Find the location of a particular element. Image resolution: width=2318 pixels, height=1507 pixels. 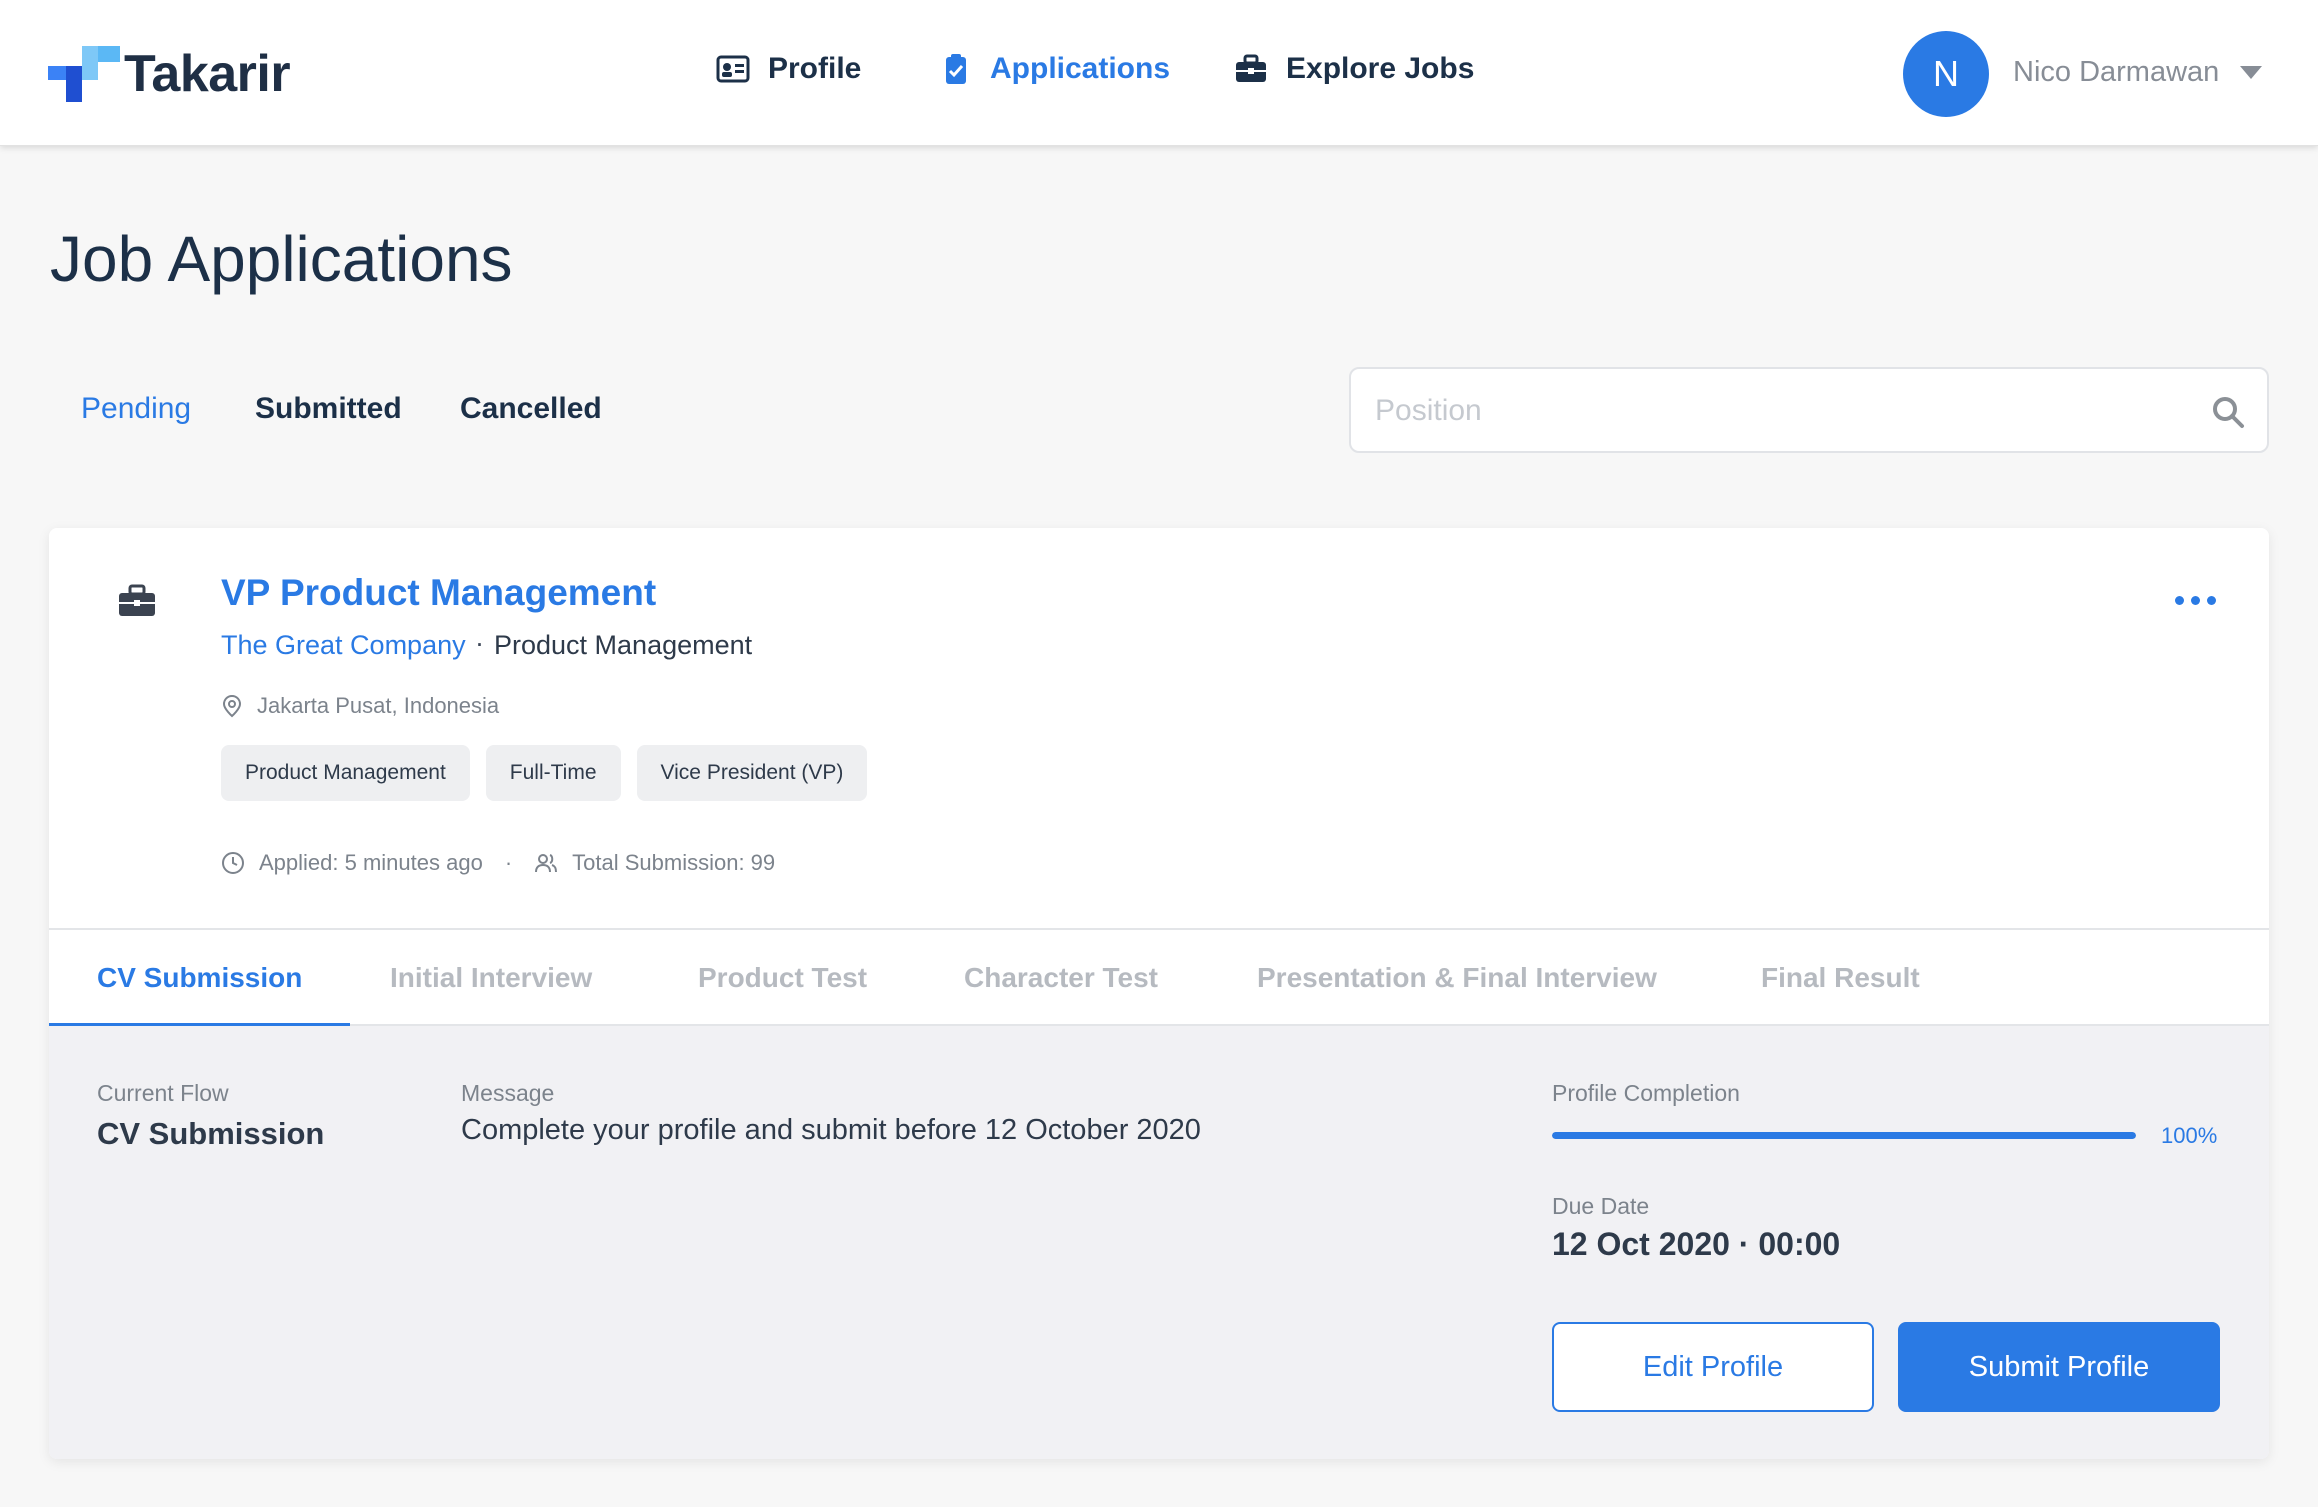

search-box is located at coordinates (1809, 410).